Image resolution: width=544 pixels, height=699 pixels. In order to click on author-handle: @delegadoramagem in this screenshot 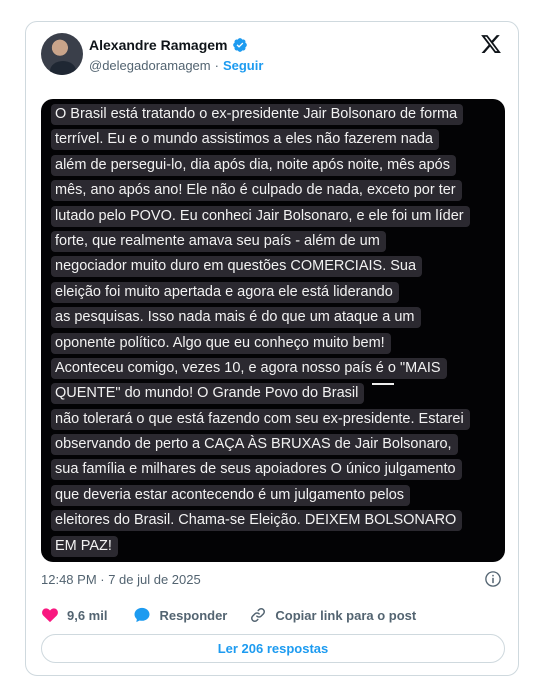, I will do `click(150, 65)`.